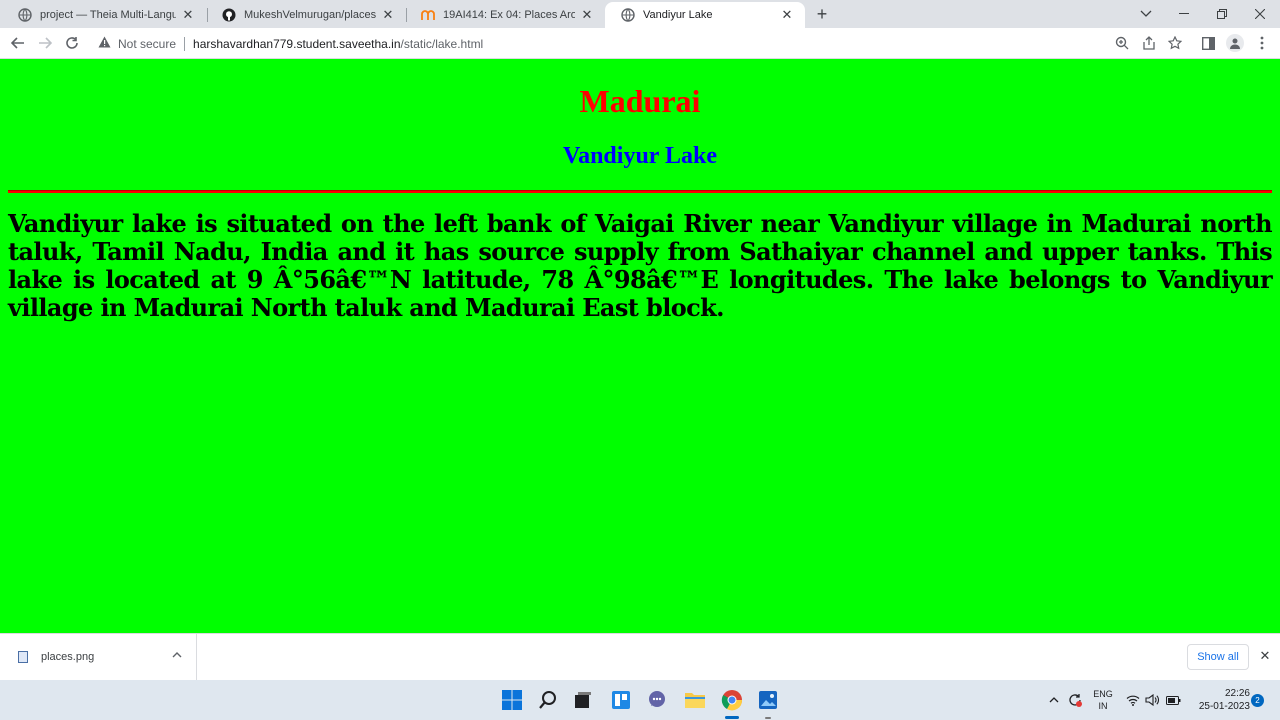 Image resolution: width=1280 pixels, height=720 pixels. Describe the element at coordinates (18, 43) in the screenshot. I see `back-arrow-icon` at that location.